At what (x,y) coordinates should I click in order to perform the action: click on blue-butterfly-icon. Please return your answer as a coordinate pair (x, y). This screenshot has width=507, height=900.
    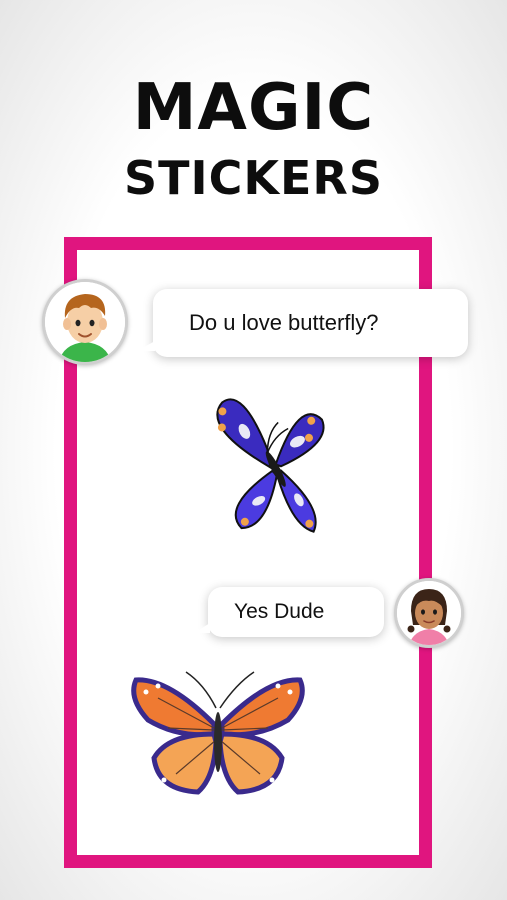
    Looking at the image, I should click on (273, 465).